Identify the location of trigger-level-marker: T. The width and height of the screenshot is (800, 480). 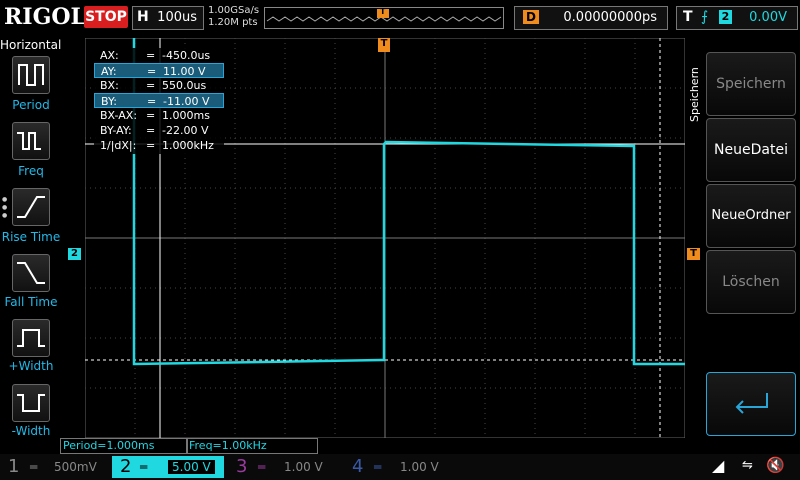
(693, 254).